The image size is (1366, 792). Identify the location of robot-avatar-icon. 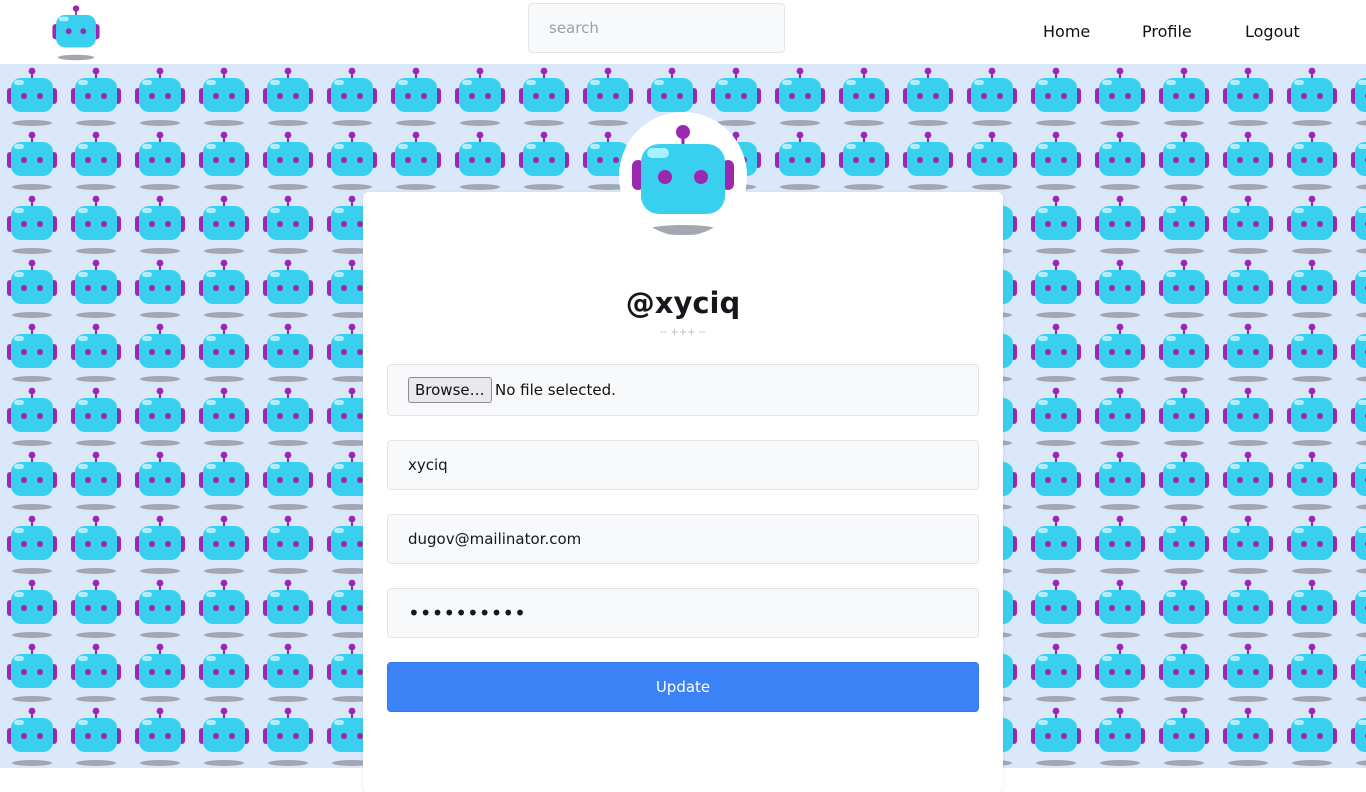
(683, 176).